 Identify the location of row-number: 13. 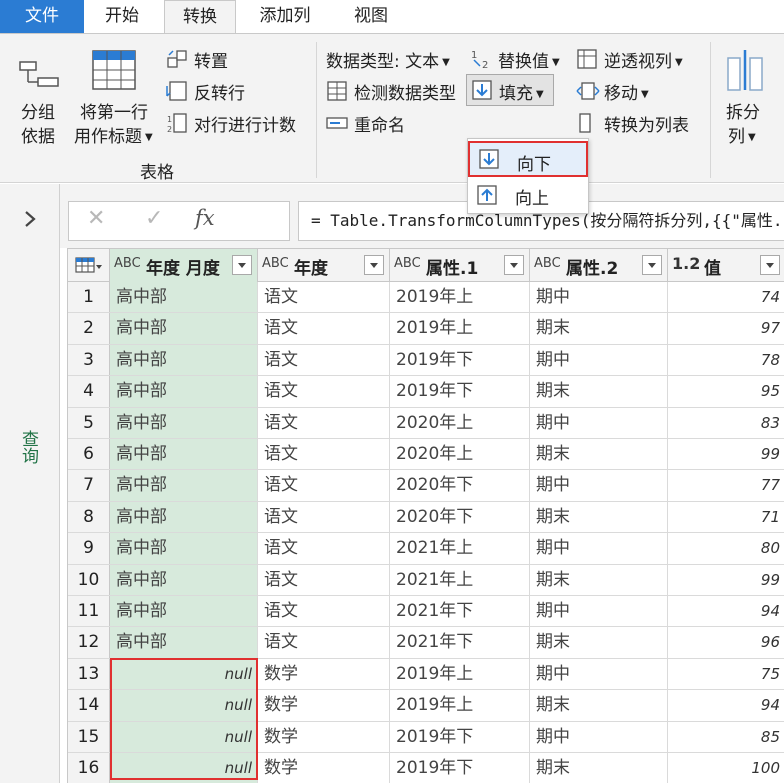
(89, 674).